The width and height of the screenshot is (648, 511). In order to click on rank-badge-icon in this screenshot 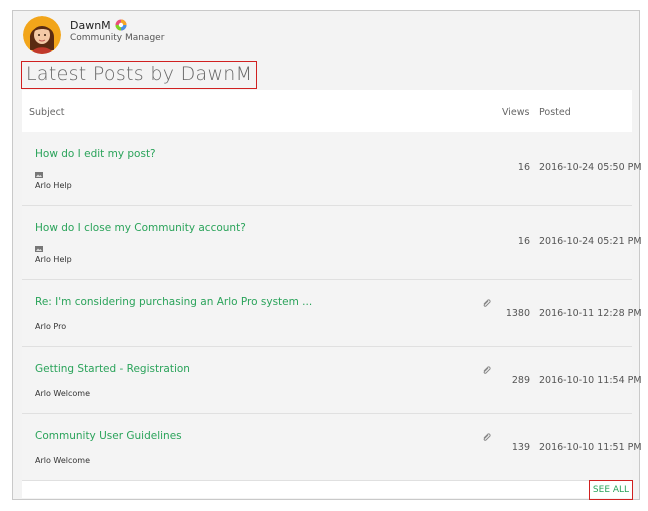, I will do `click(121, 23)`.